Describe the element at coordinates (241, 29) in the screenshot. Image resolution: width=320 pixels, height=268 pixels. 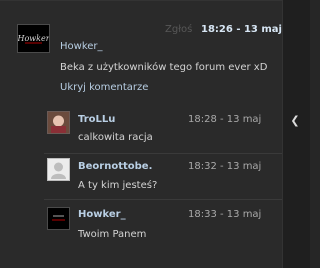
I see `main-comment-timestamp: 18:26 - 13 maj` at that location.